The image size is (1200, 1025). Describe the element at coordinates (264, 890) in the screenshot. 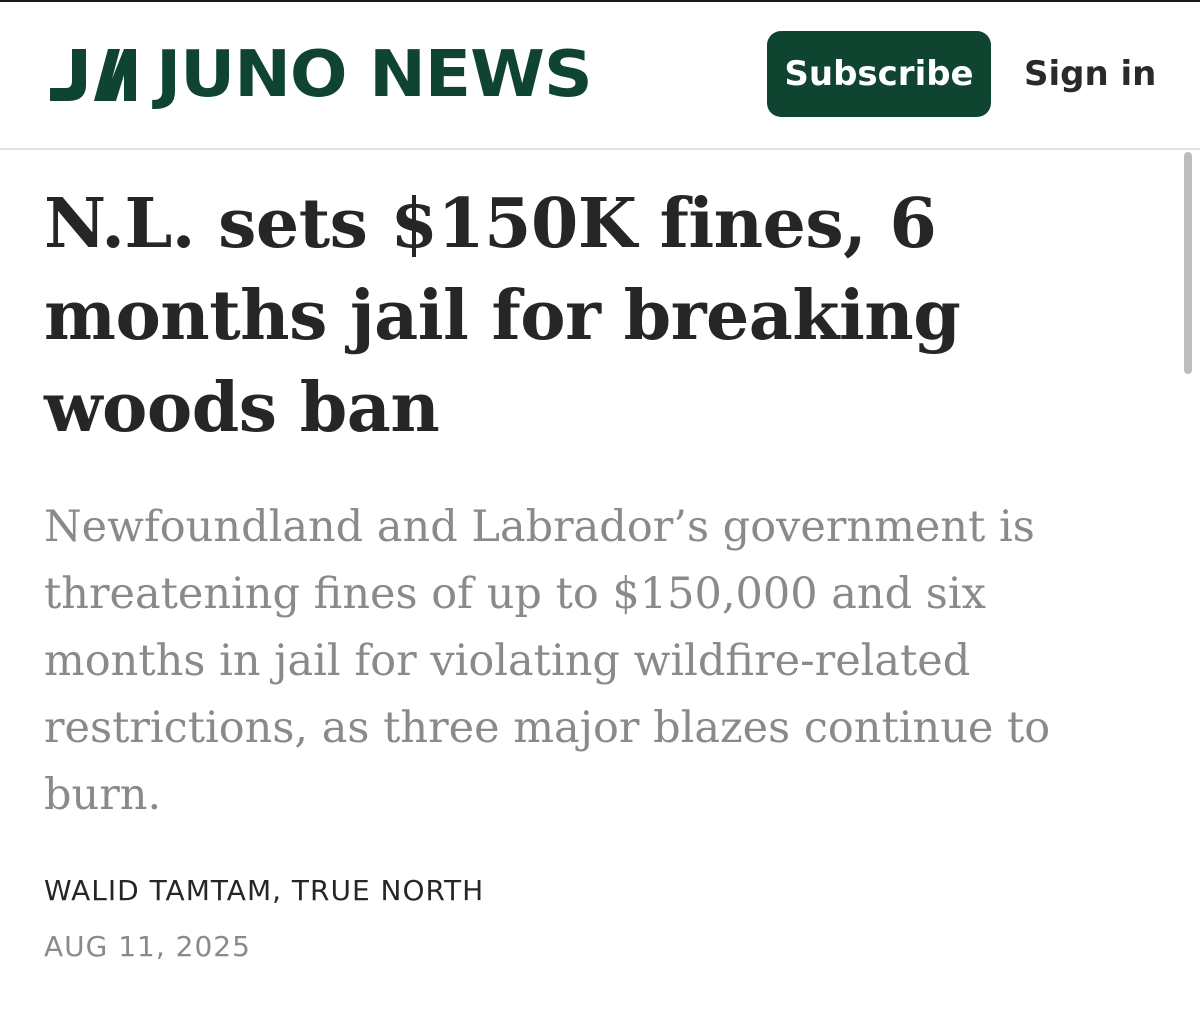

I see `article-byline: WALID TAMTAM, TRUE NORTH` at that location.